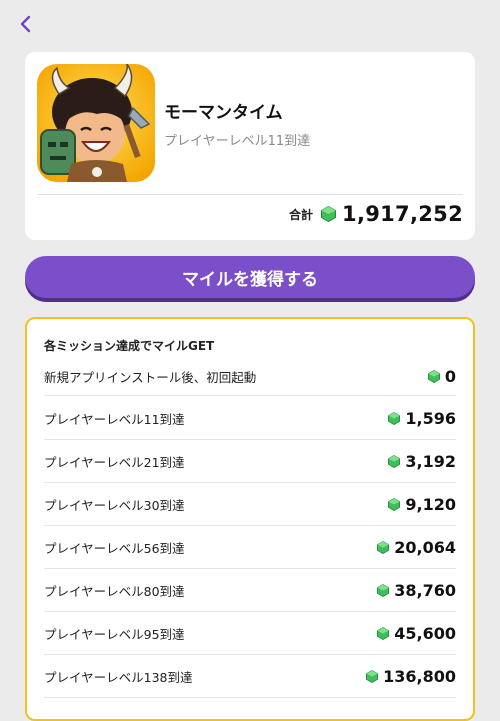 This screenshot has height=721, width=500. What do you see at coordinates (250, 633) in the screenshot?
I see `mission-row: プレイヤーレベル95到達 45,600` at bounding box center [250, 633].